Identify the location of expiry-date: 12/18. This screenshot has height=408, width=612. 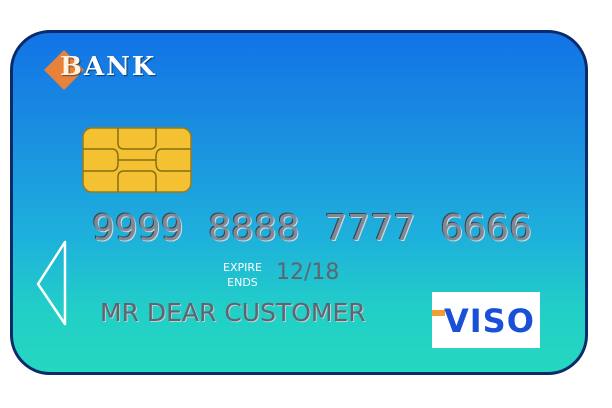
(308, 272).